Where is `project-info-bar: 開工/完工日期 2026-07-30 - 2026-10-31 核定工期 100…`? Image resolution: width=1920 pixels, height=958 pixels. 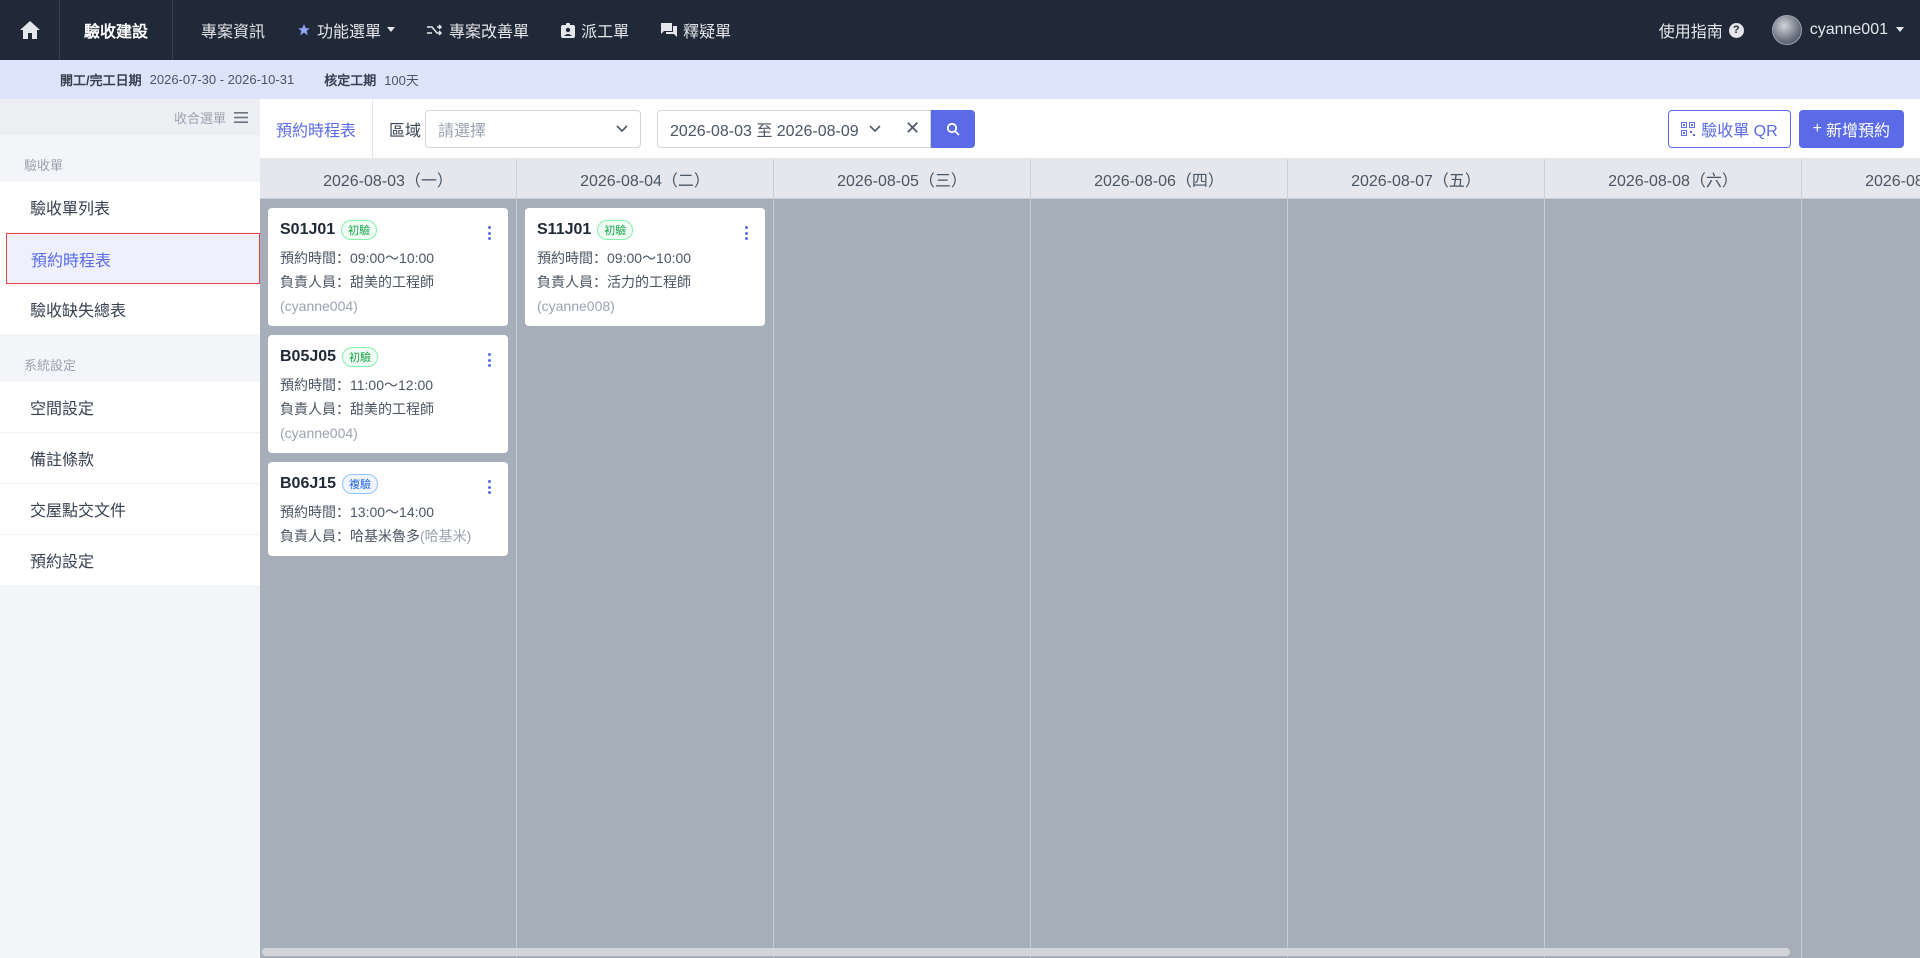
project-info-bar: 開工/完工日期 2026-07-30 - 2026-10-31 核定工期 100… is located at coordinates (960, 79).